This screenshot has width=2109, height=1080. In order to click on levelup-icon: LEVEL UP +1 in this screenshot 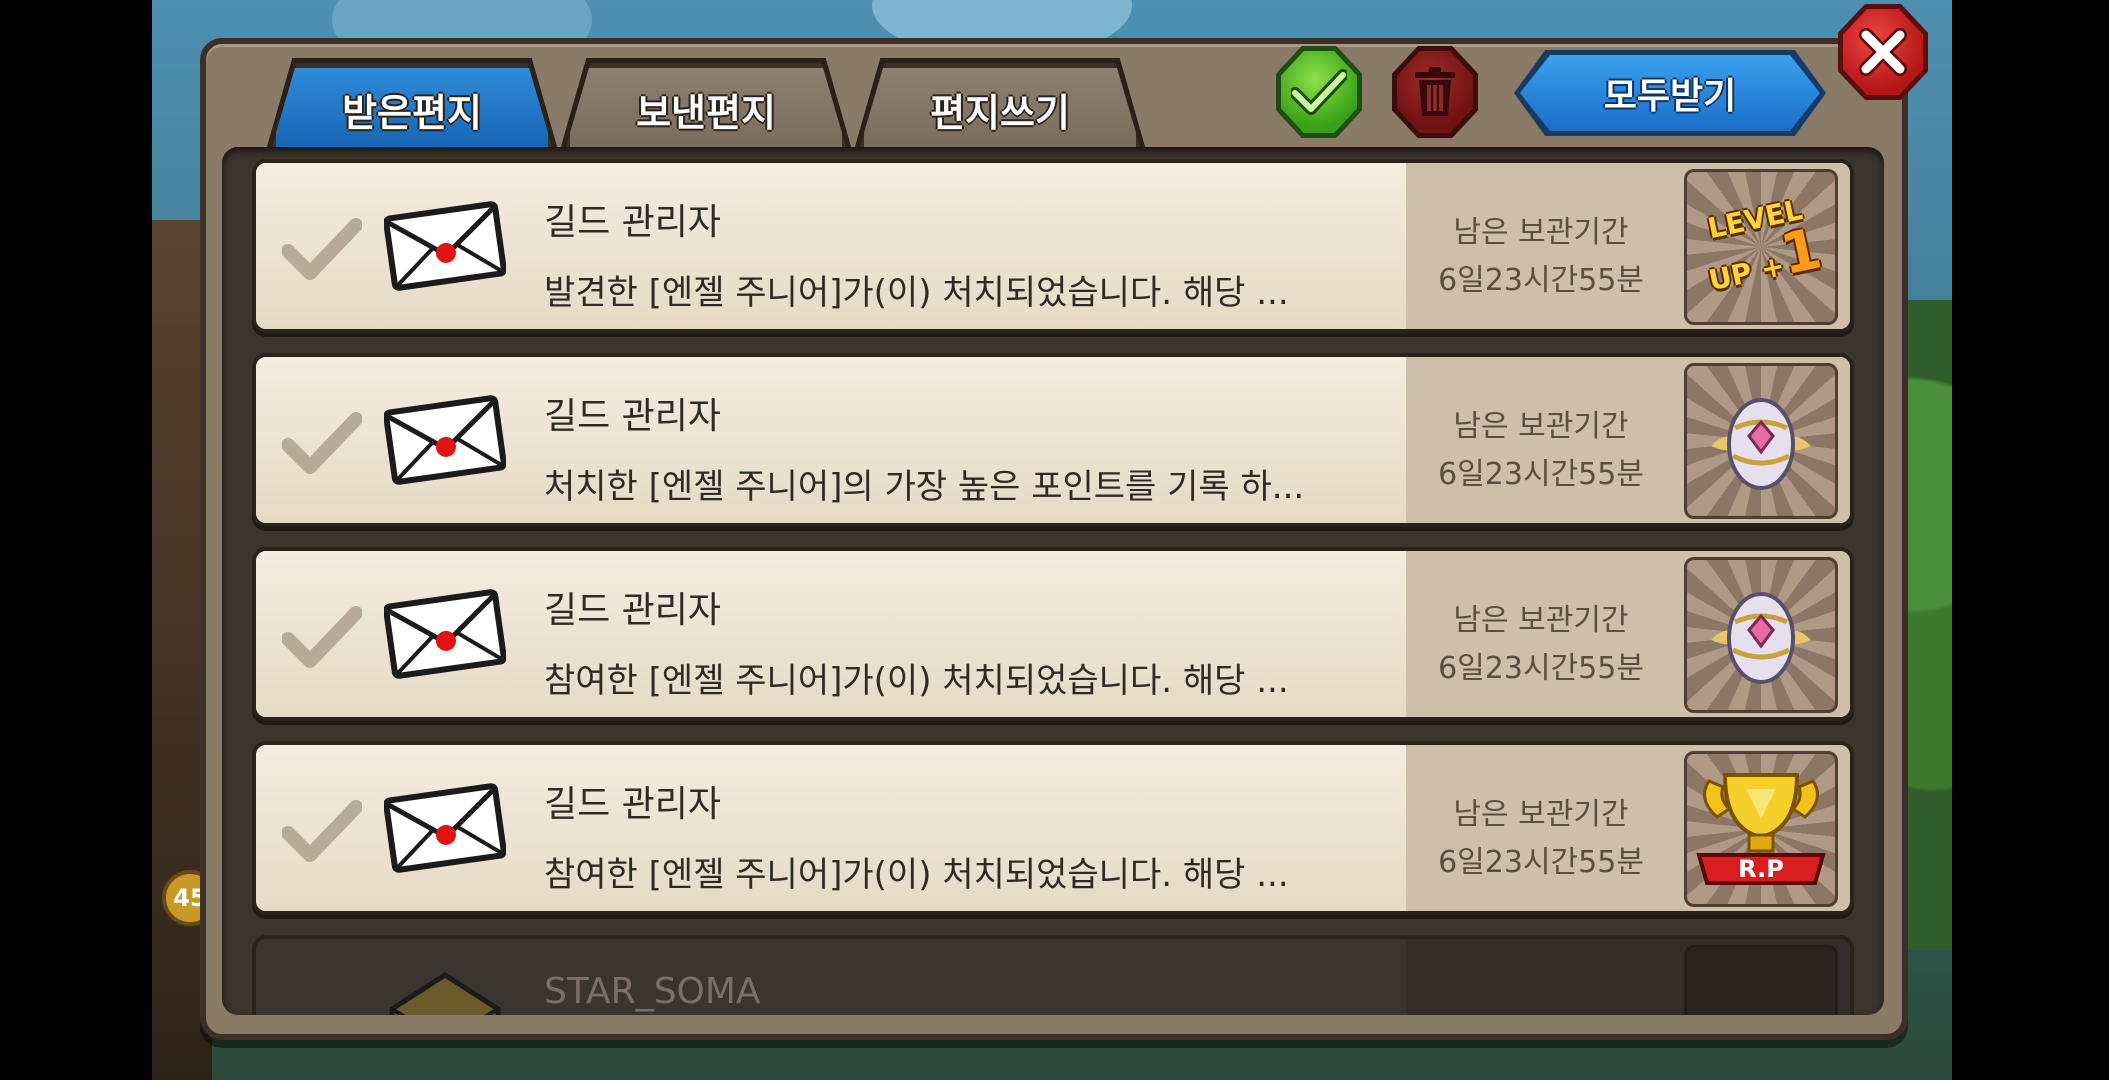, I will do `click(1761, 247)`.